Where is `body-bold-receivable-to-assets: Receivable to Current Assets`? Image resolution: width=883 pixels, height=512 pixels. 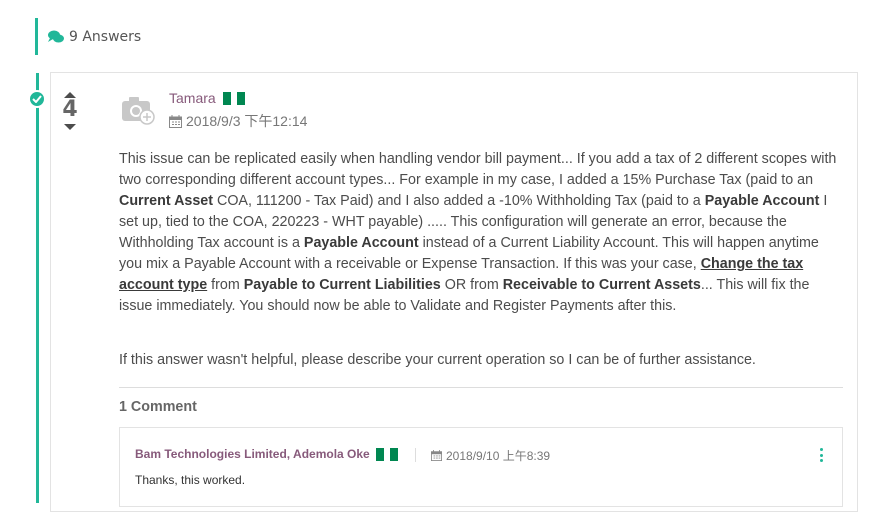
body-bold-receivable-to-assets: Receivable to Current Assets is located at coordinates (601, 285).